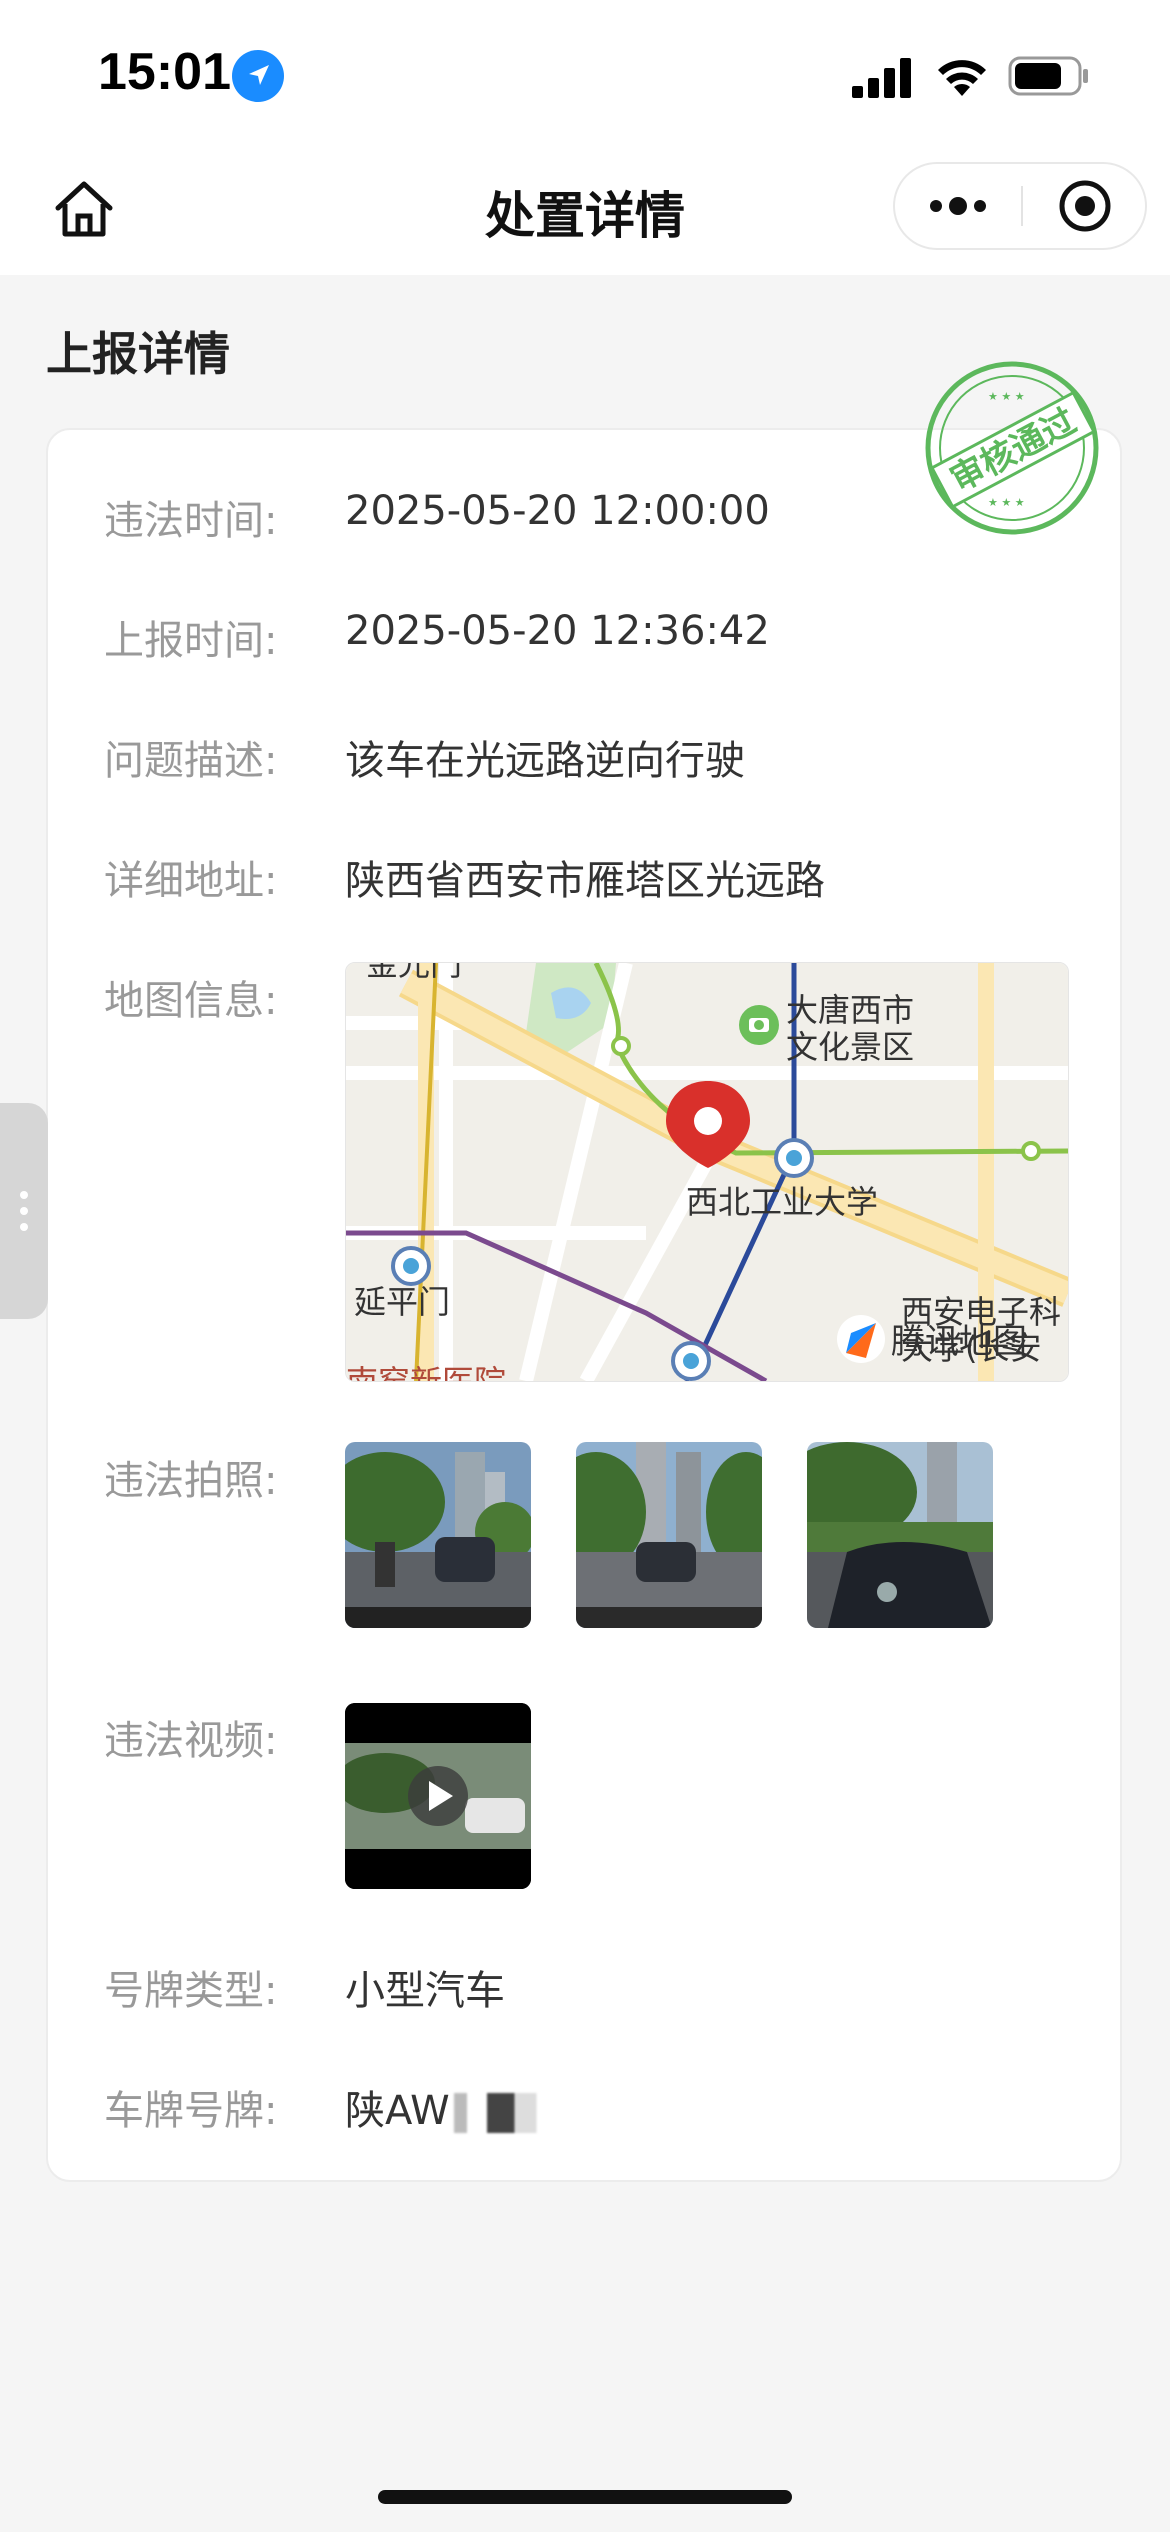 The height and width of the screenshot is (2532, 1170). What do you see at coordinates (585, 212) in the screenshot?
I see `nav-bar: 处置详情` at bounding box center [585, 212].